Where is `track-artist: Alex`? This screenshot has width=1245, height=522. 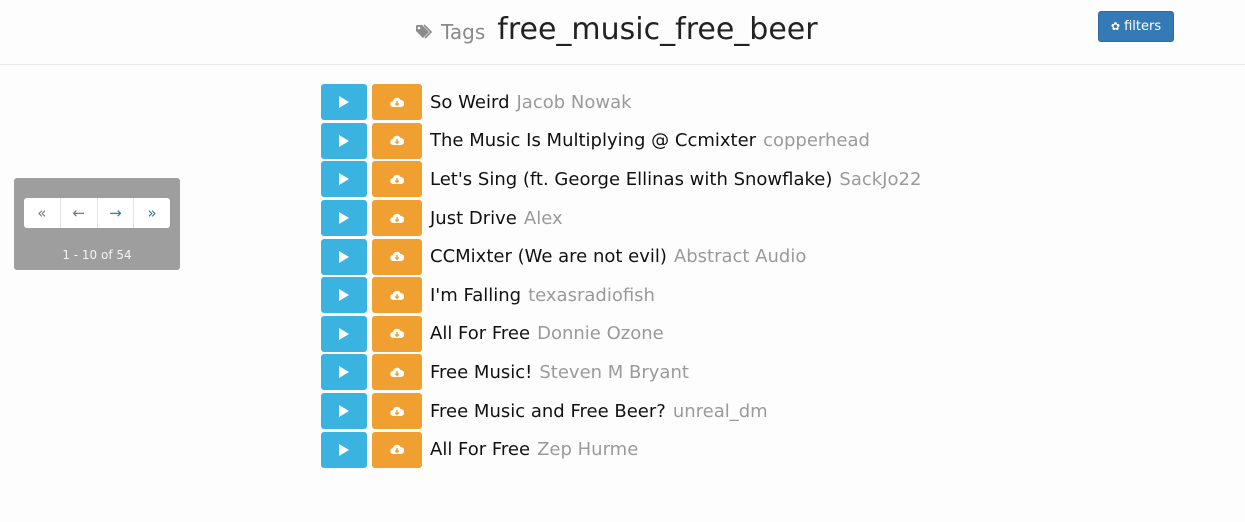 track-artist: Alex is located at coordinates (543, 218).